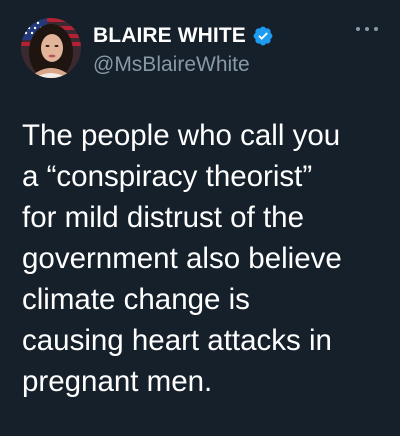 The image size is (400, 436). Describe the element at coordinates (177, 340) in the screenshot. I see `tweet-text-line: causing heart attacks in` at that location.